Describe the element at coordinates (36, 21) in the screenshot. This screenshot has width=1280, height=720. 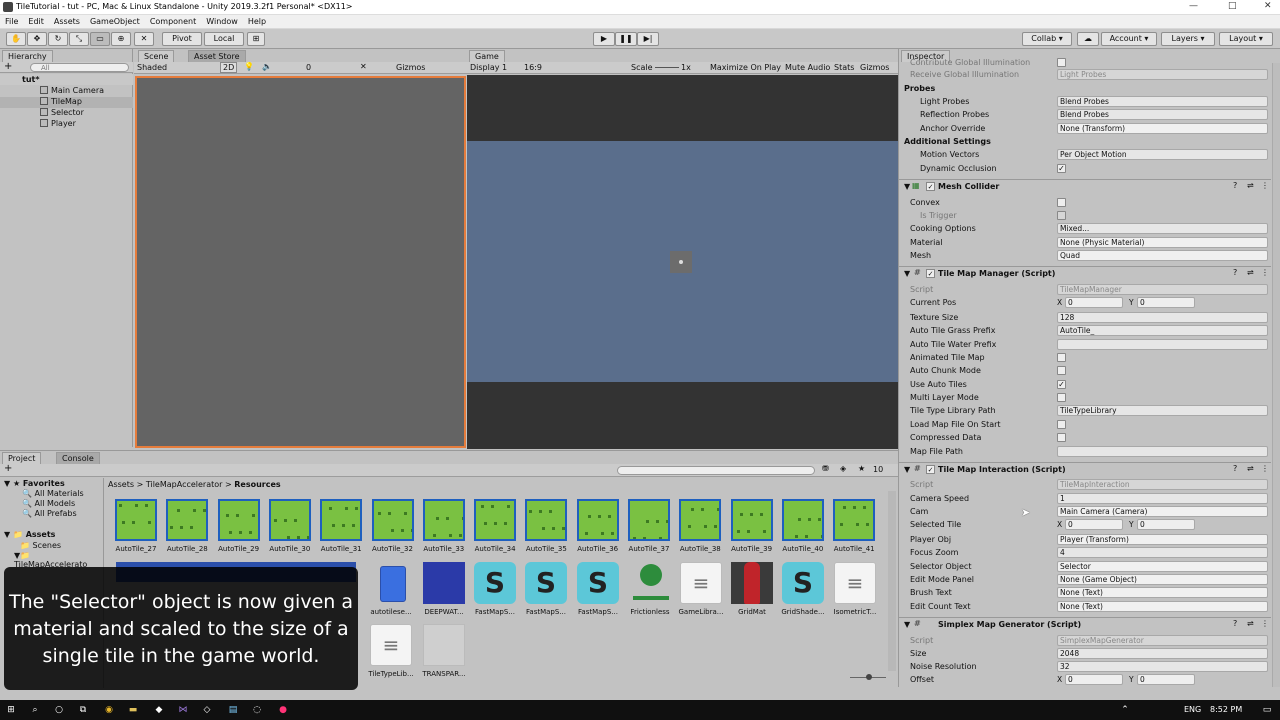
I see `menu-edit: Edit` at that location.